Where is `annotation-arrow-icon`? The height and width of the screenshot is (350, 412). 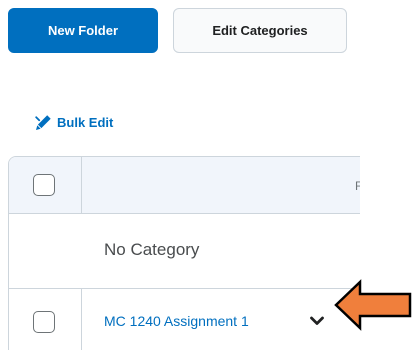 annotation-arrow-icon is located at coordinates (373, 305).